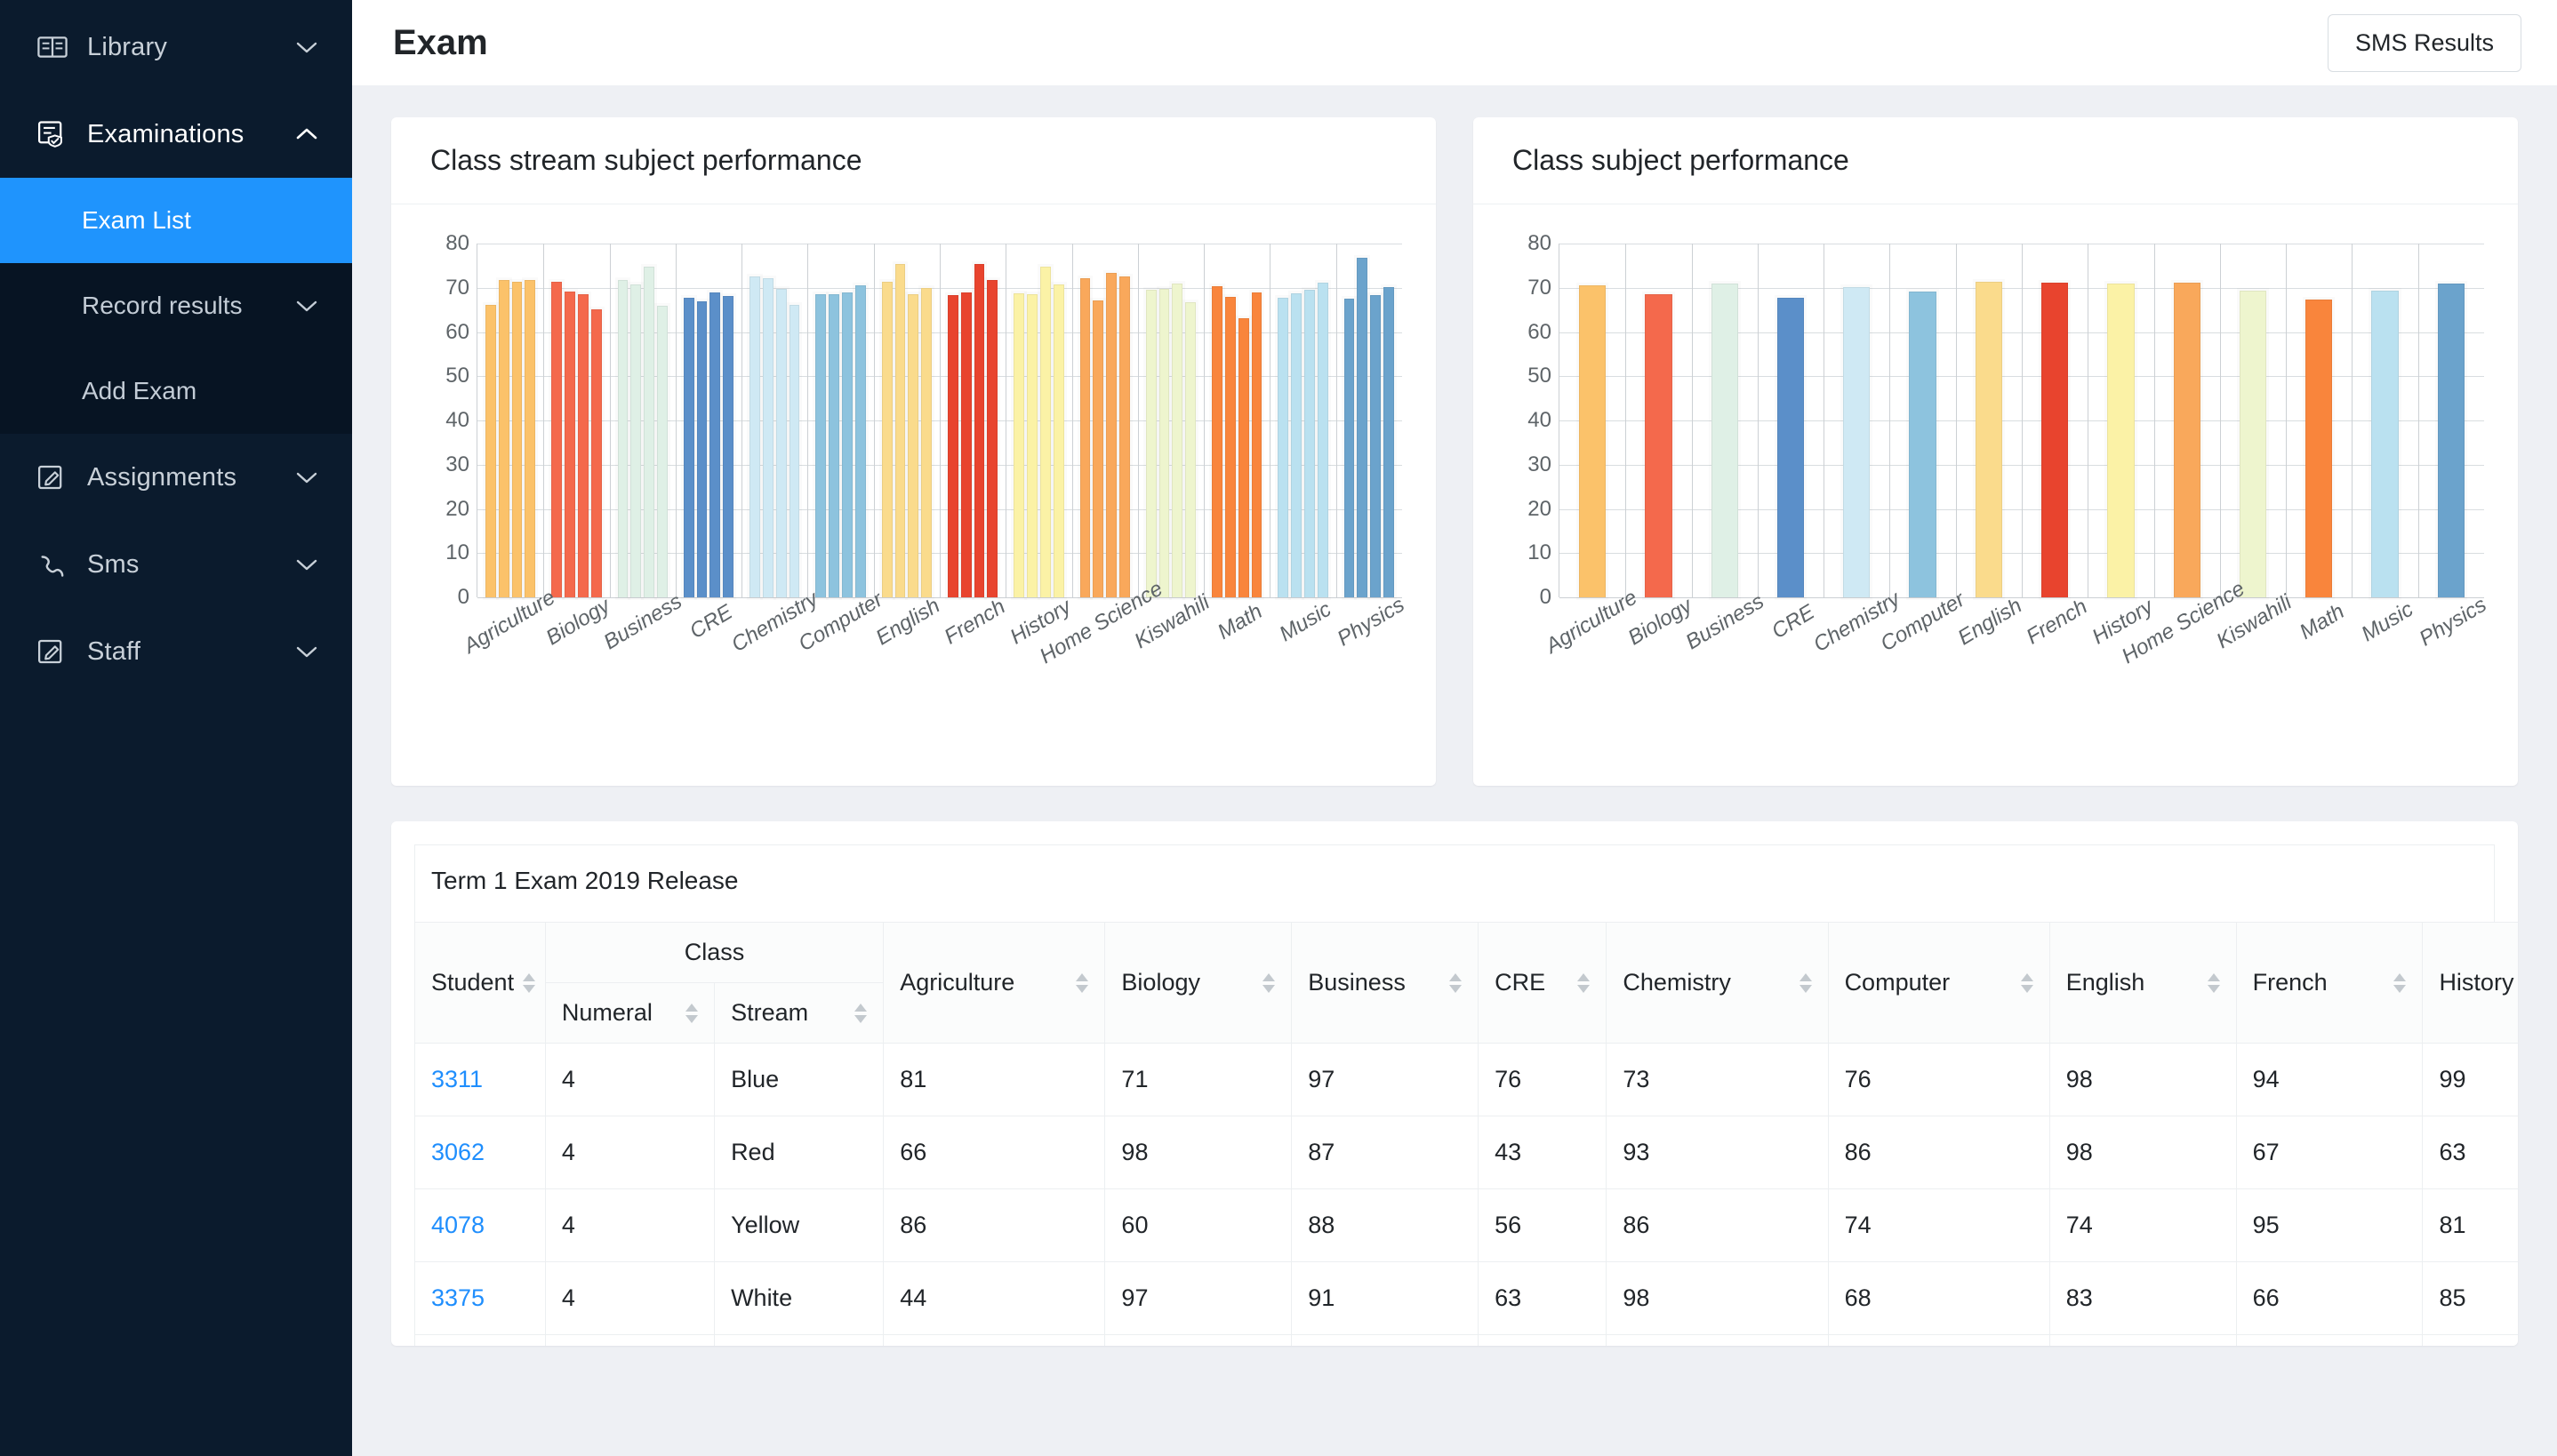  What do you see at coordinates (176, 651) in the screenshot?
I see `sidebar-item-staff: Staff` at bounding box center [176, 651].